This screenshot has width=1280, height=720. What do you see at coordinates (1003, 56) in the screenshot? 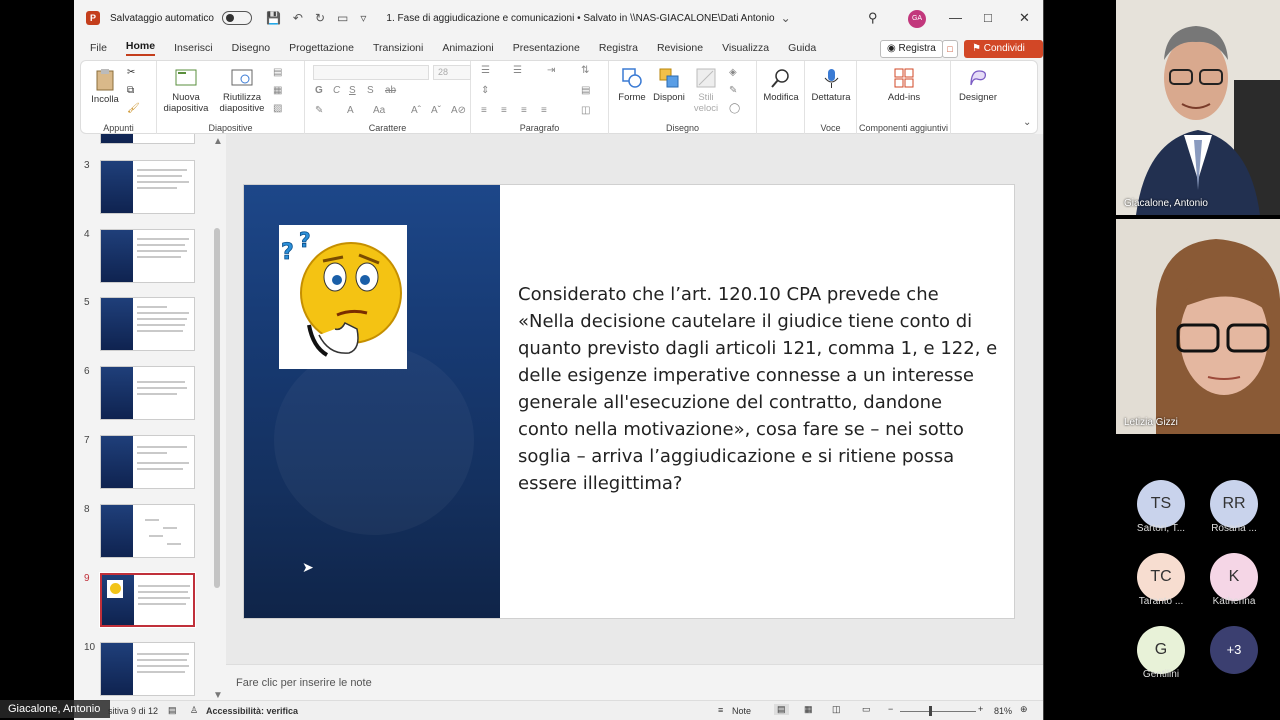
I see `share-button: ⚑ Condividi ⌄` at bounding box center [1003, 56].